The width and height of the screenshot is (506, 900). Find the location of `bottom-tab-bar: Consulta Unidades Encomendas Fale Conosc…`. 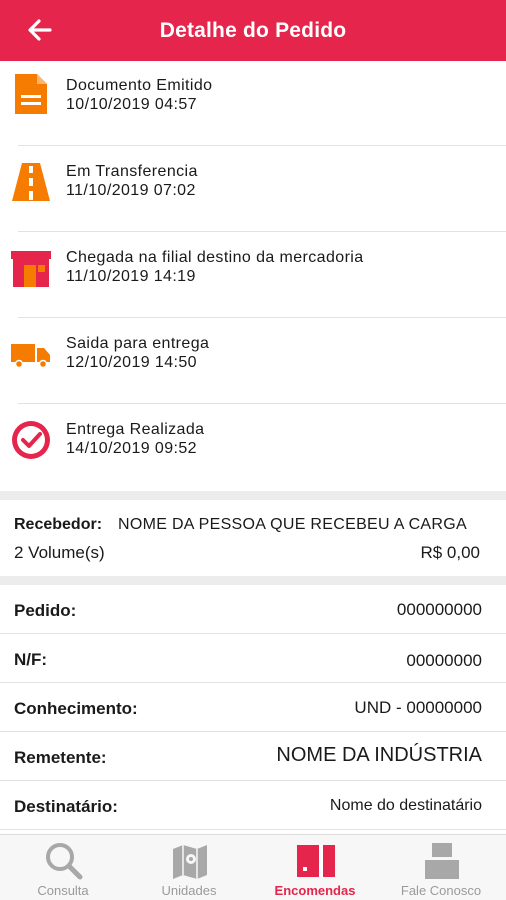

bottom-tab-bar: Consulta Unidades Encomendas Fale Conosc… is located at coordinates (253, 867).